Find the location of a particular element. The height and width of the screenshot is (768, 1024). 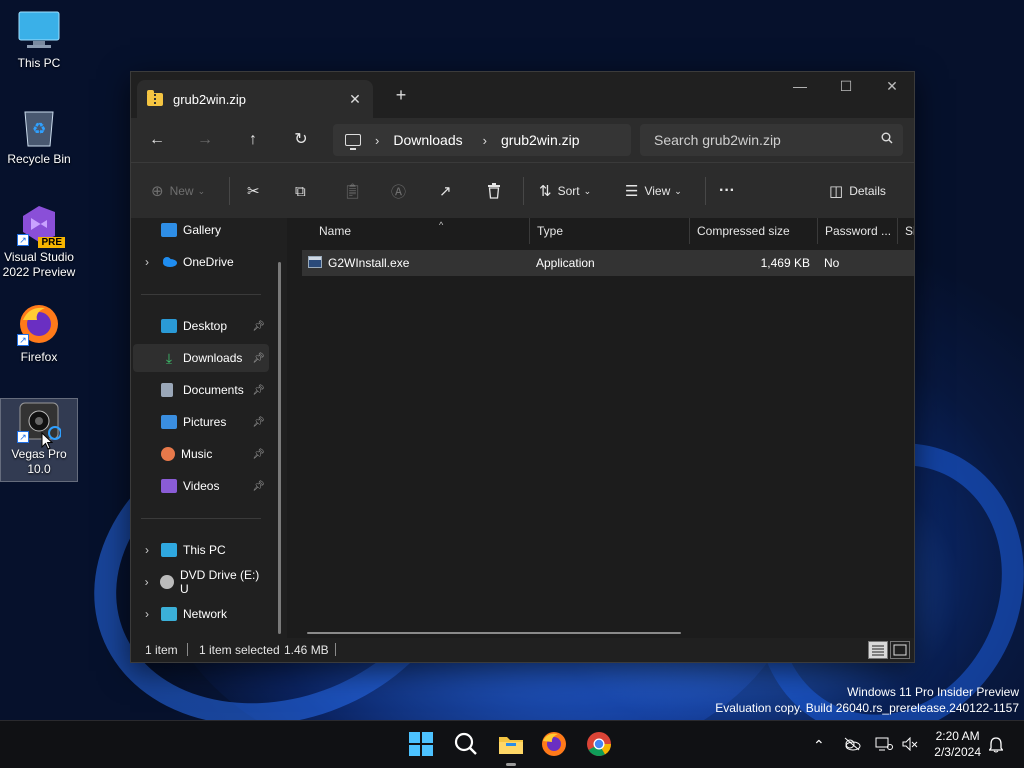

sidebar-item-pictures: Pictures 📌︎ is located at coordinates (201, 422).